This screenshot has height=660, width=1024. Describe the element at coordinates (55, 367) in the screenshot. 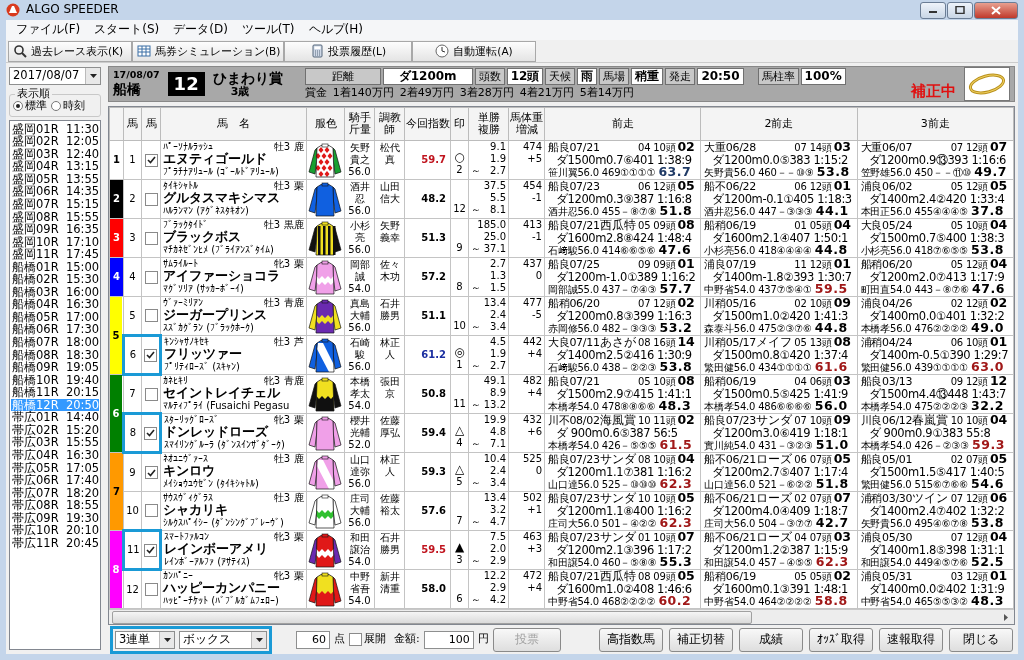

I see `race-list-item: 船橋09R 19:05` at that location.